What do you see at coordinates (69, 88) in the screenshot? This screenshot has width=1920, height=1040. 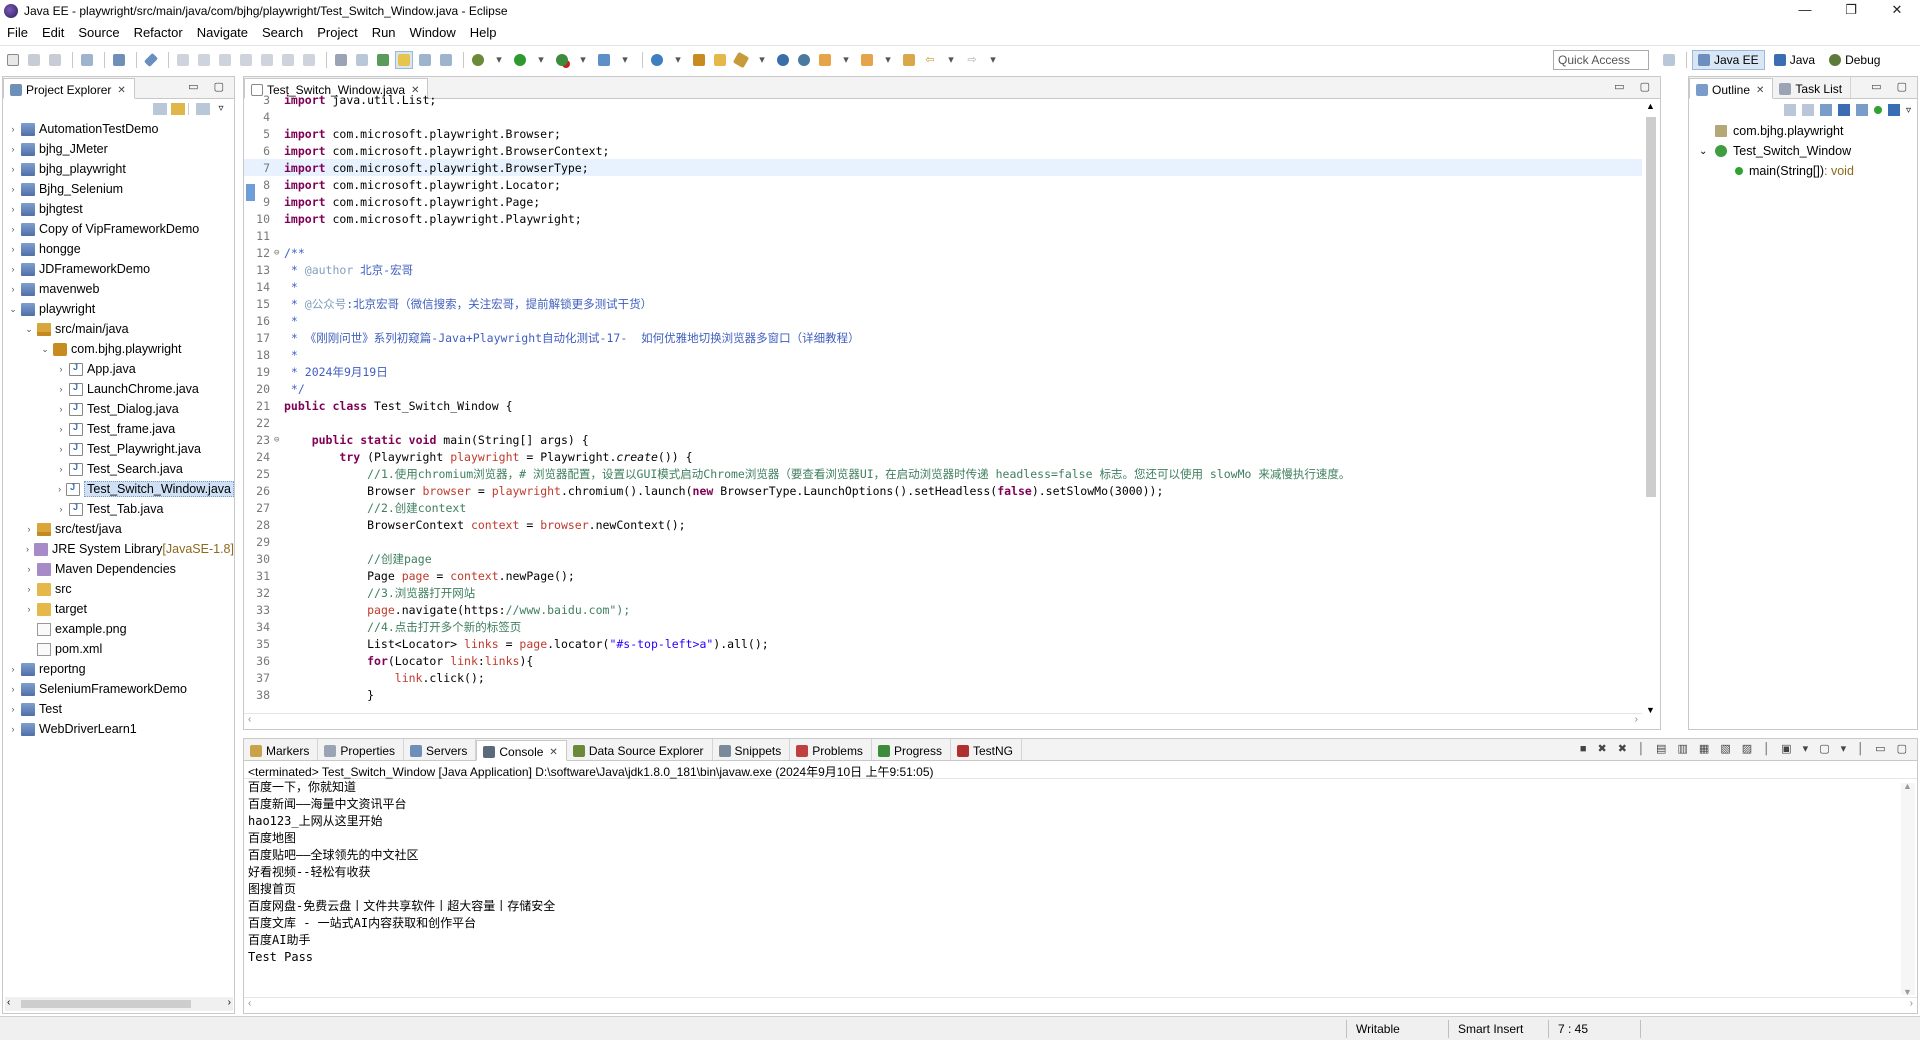 I see `tab-project-explorer: Project Explorer ✕` at bounding box center [69, 88].